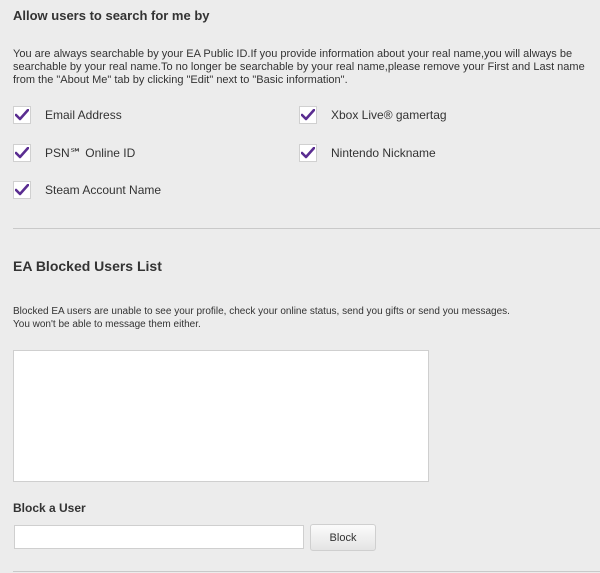 The image size is (600, 573). I want to click on block-user-title: Block a User, so click(49, 508).